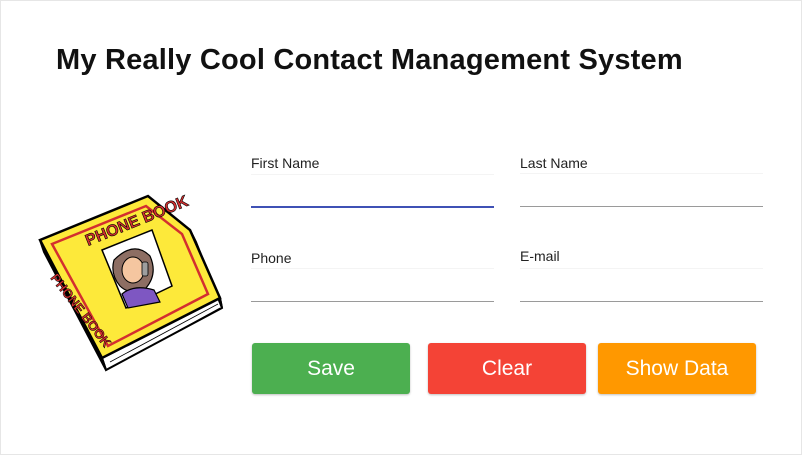 The image size is (802, 455). What do you see at coordinates (271, 258) in the screenshot?
I see `phone-label: Phone` at bounding box center [271, 258].